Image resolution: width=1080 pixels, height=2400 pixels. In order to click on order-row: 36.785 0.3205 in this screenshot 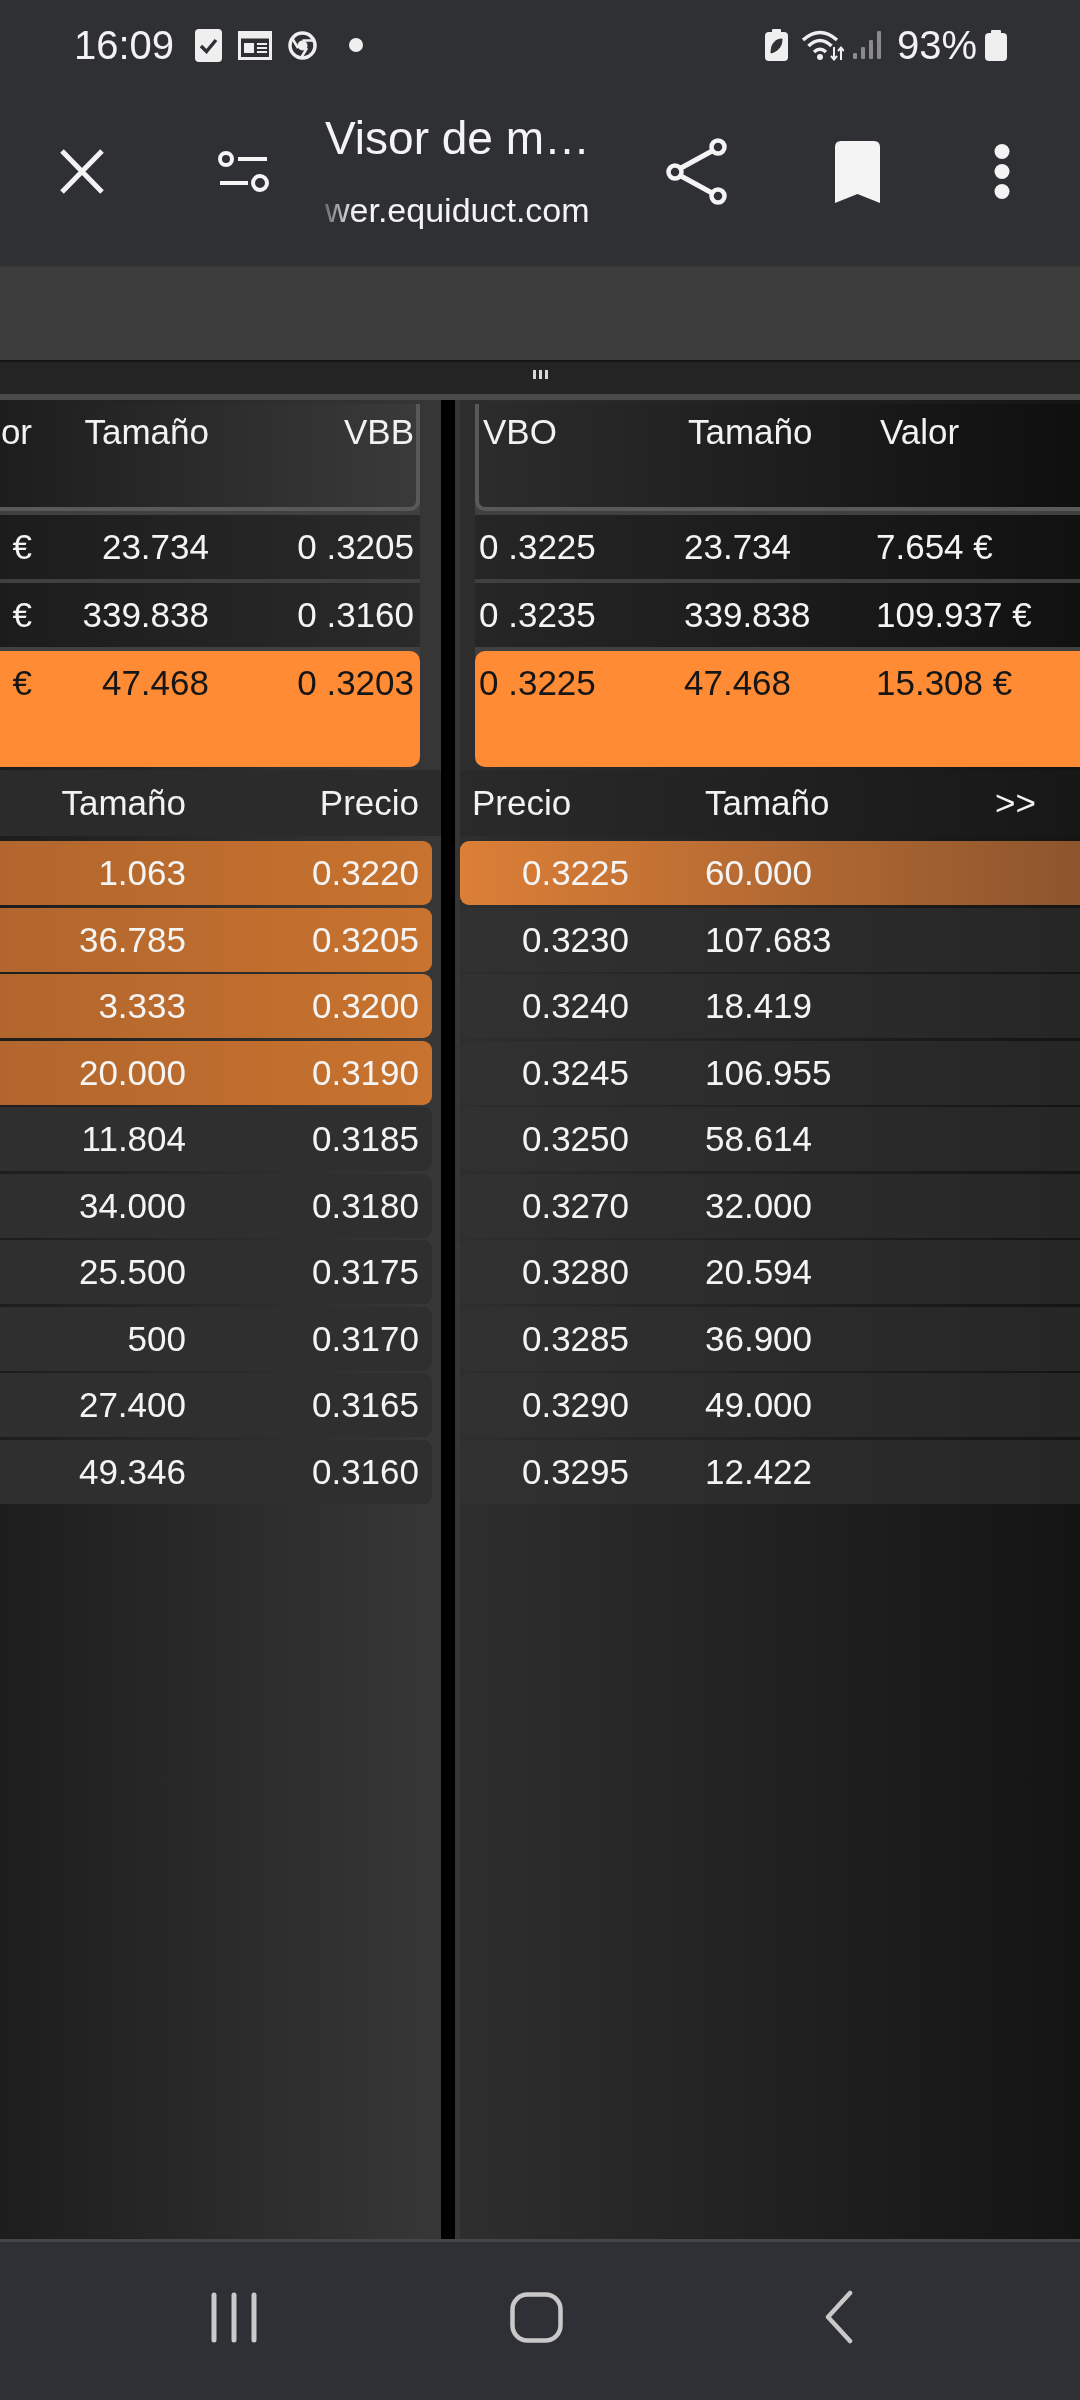, I will do `click(216, 939)`.